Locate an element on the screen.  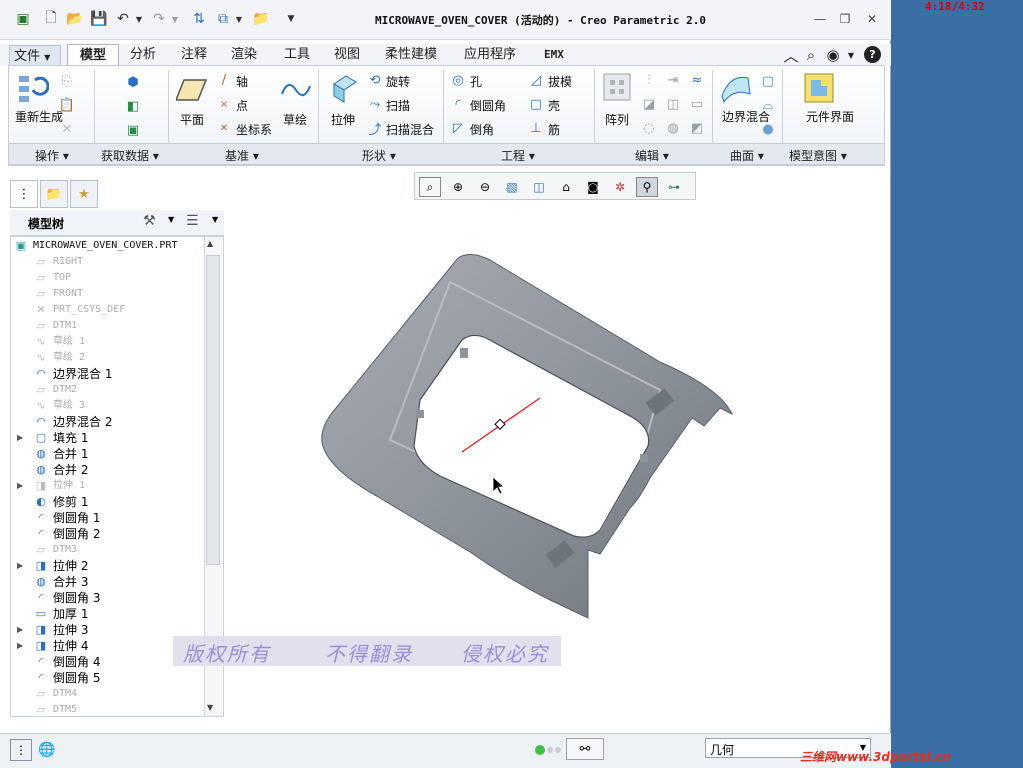
project-icon: ≈ is located at coordinates (697, 80).